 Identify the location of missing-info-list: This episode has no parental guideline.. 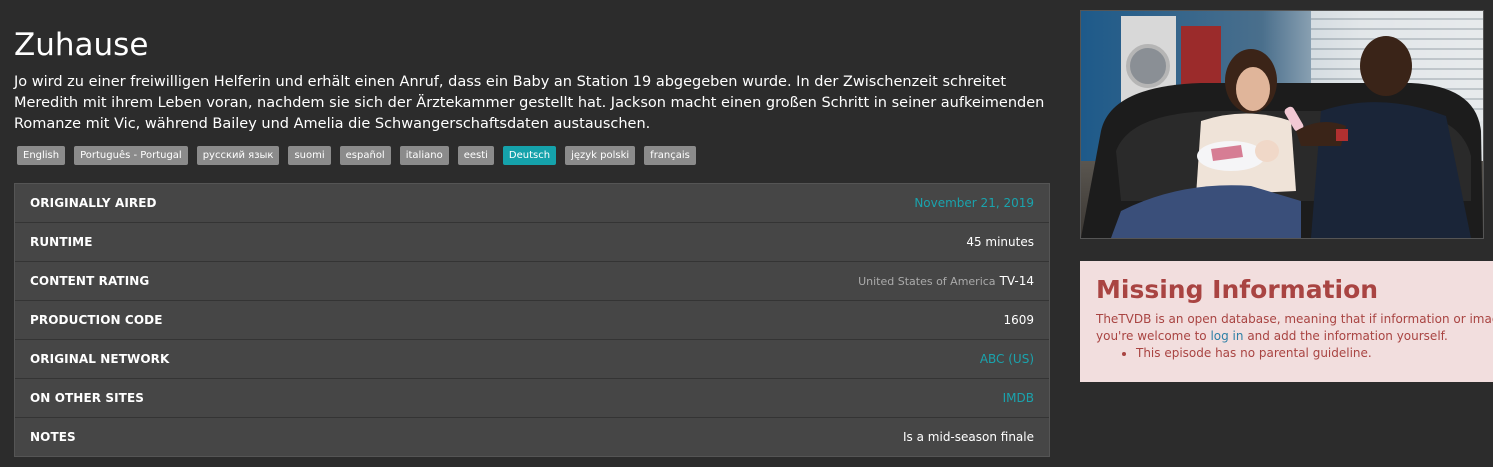
(1294, 353).